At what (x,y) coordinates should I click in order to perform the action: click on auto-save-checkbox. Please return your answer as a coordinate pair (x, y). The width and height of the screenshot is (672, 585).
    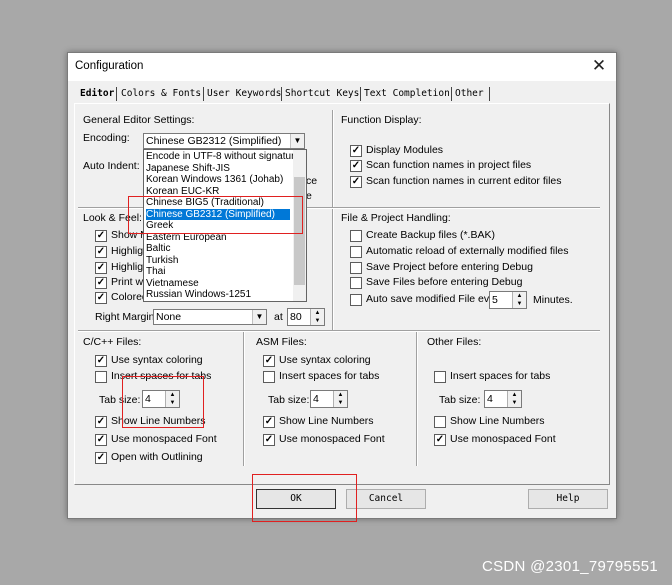
    Looking at the image, I should click on (356, 300).